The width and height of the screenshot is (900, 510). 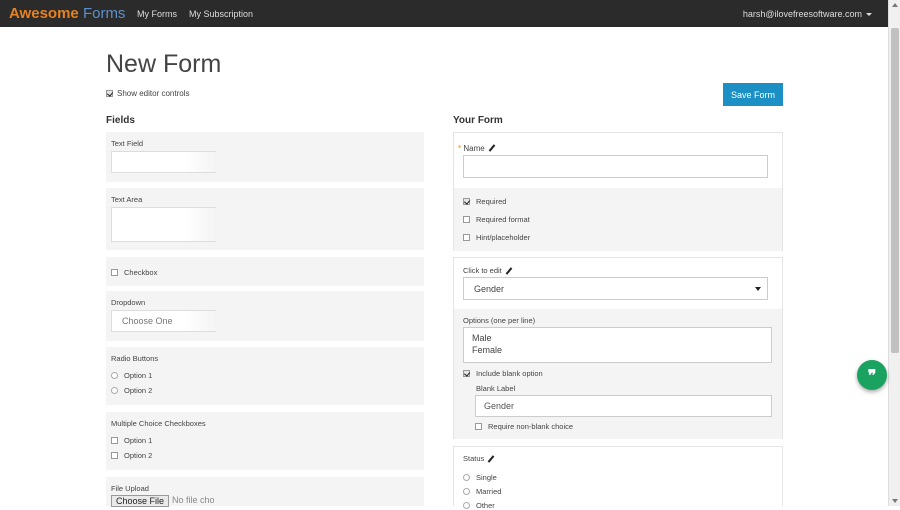 I want to click on field-text-field: Text Field, so click(x=265, y=157).